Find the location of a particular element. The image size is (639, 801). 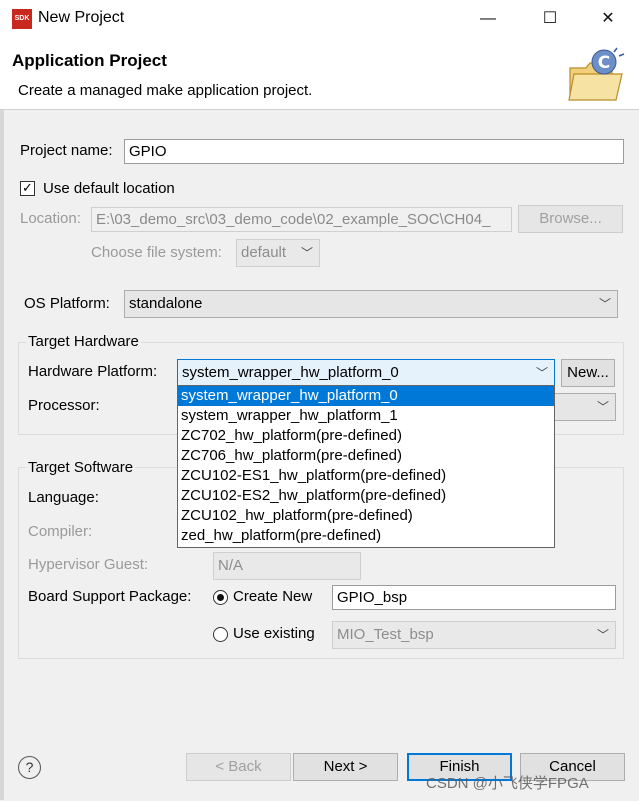

hypervisor-guest-value: N/A is located at coordinates (231, 565).